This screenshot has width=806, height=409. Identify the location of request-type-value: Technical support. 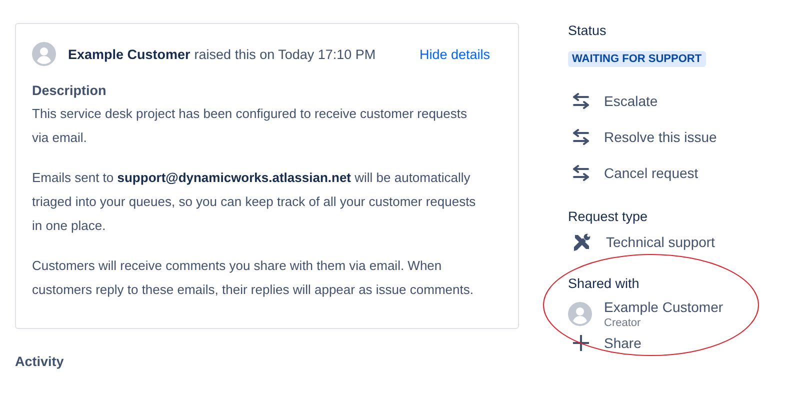
(660, 242).